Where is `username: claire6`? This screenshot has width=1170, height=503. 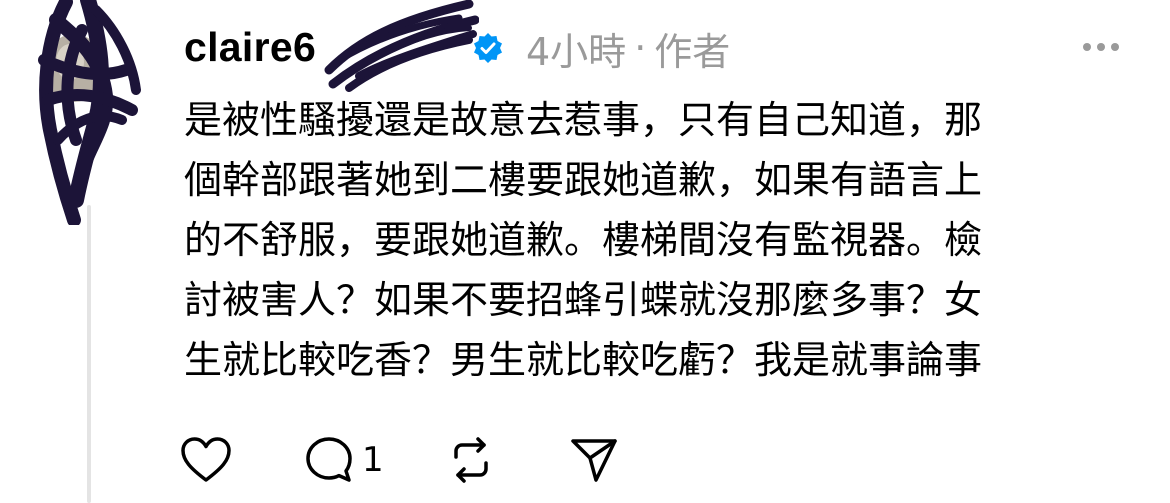 username: claire6 is located at coordinates (250, 47).